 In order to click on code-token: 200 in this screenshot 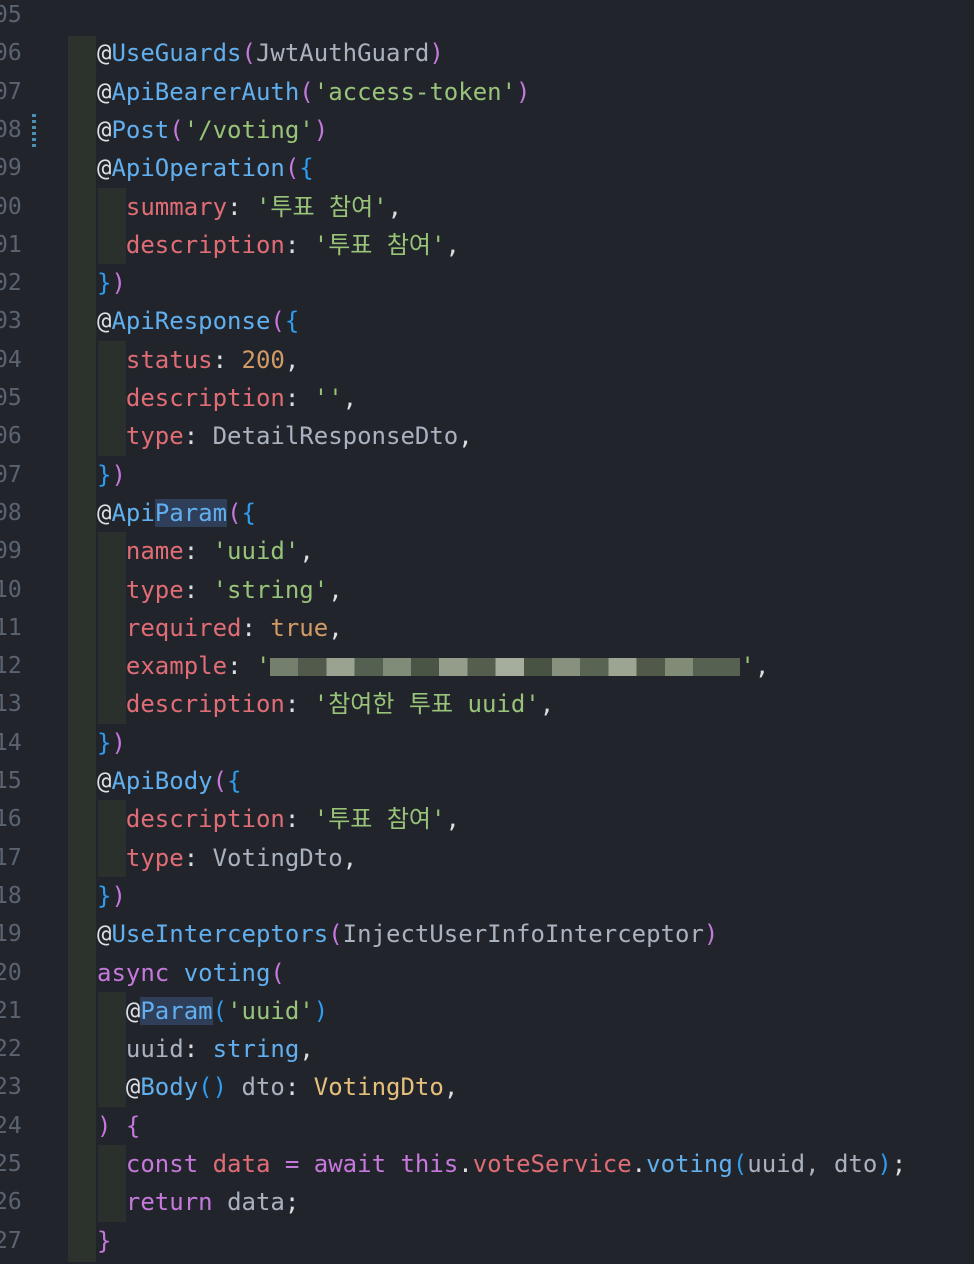, I will do `click(263, 359)`.